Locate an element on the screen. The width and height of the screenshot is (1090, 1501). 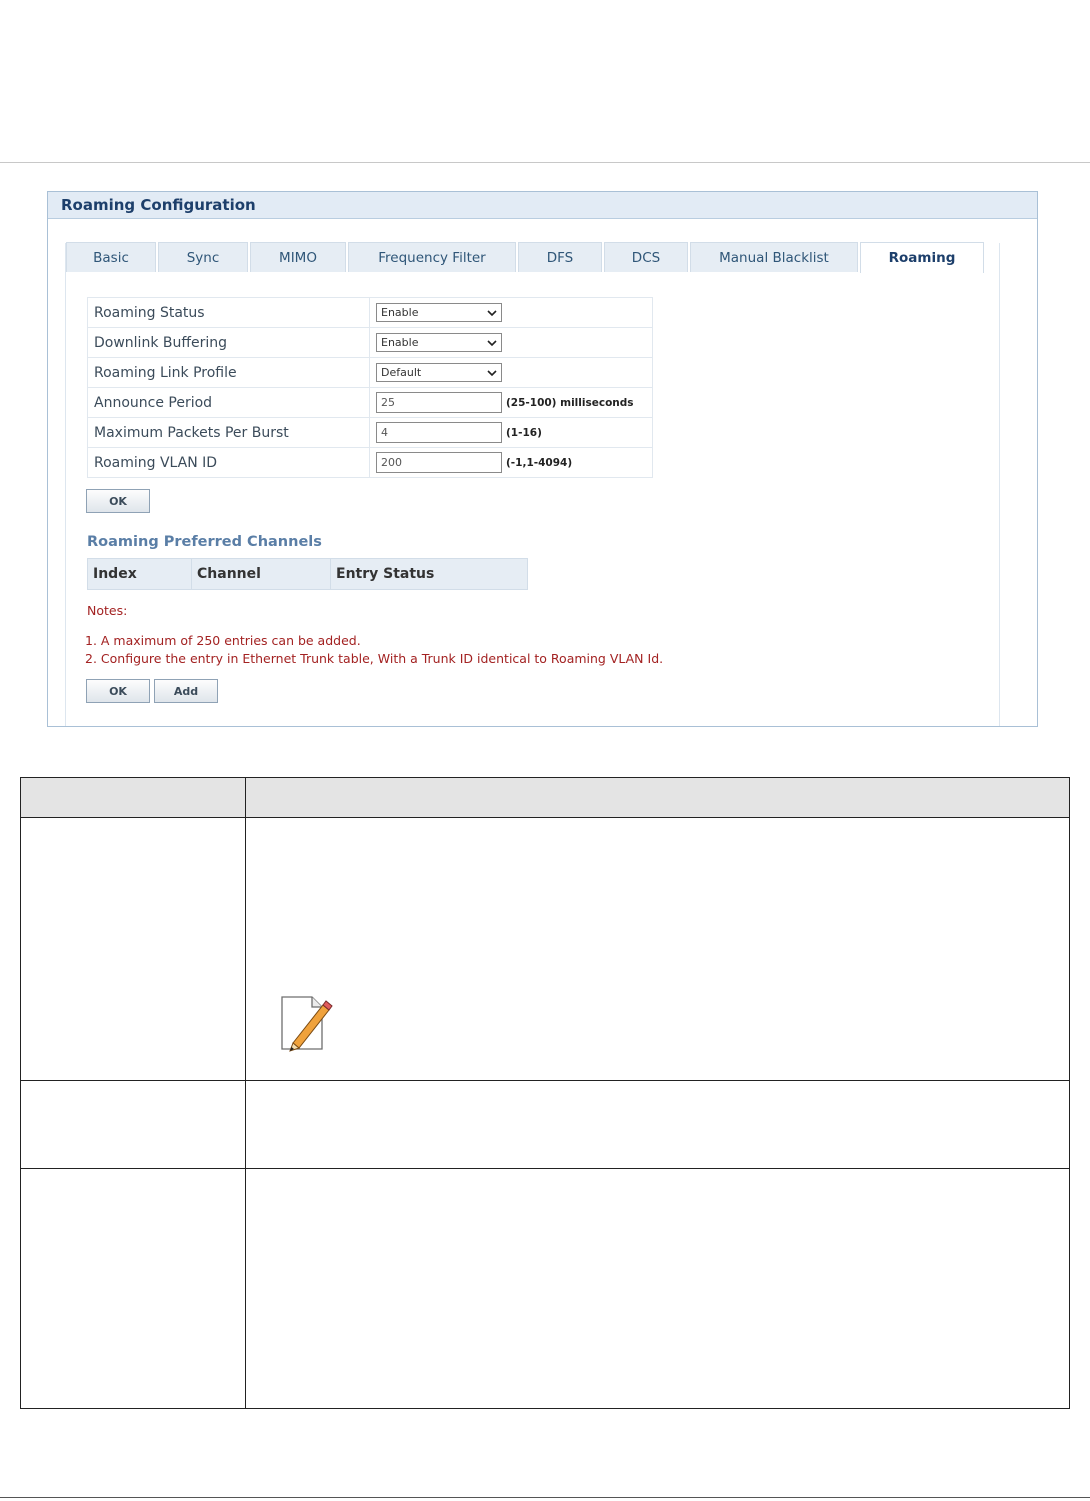
tab-frequency-filter: Frequency Filter is located at coordinates (432, 257).